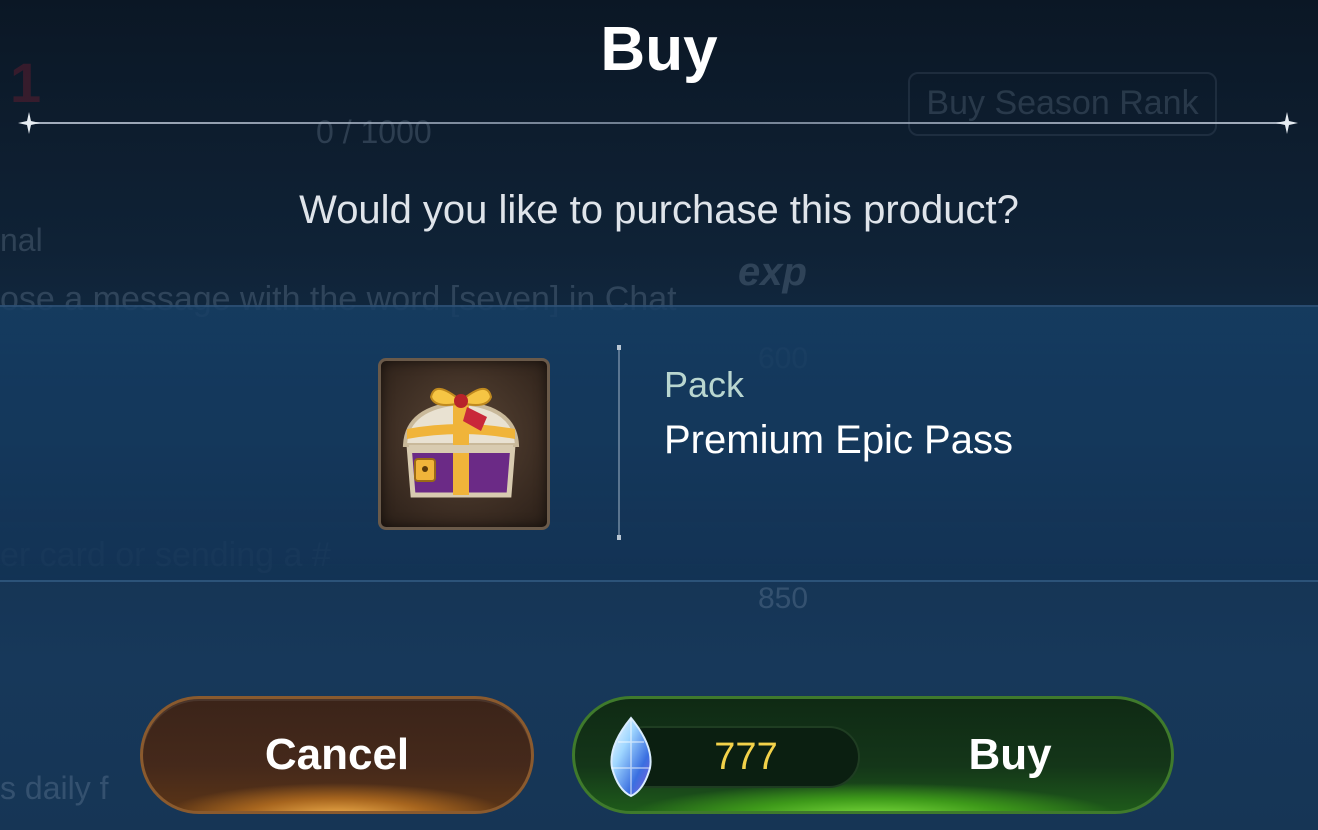  I want to click on cancel-button: Cancel, so click(337, 755).